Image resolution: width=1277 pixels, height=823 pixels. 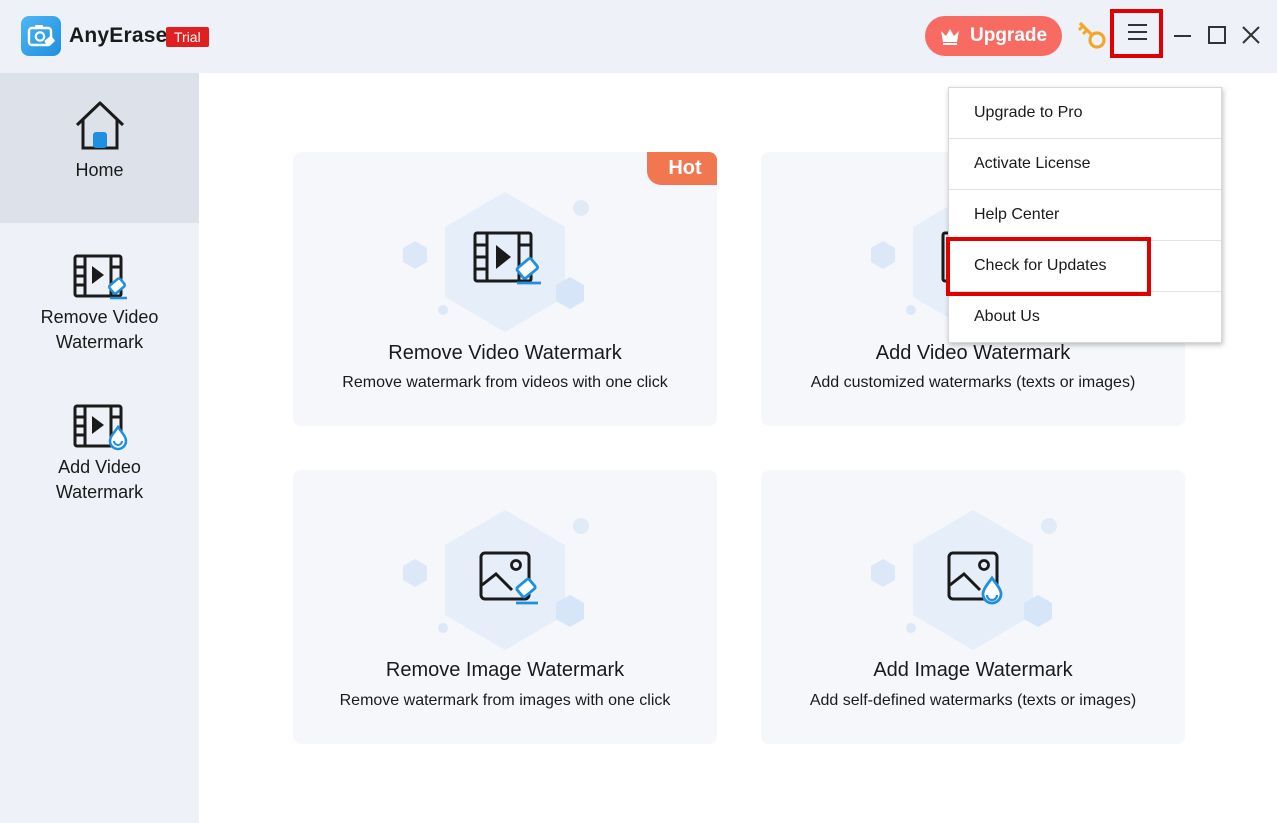 What do you see at coordinates (1183, 35) in the screenshot?
I see `minimize-icon` at bounding box center [1183, 35].